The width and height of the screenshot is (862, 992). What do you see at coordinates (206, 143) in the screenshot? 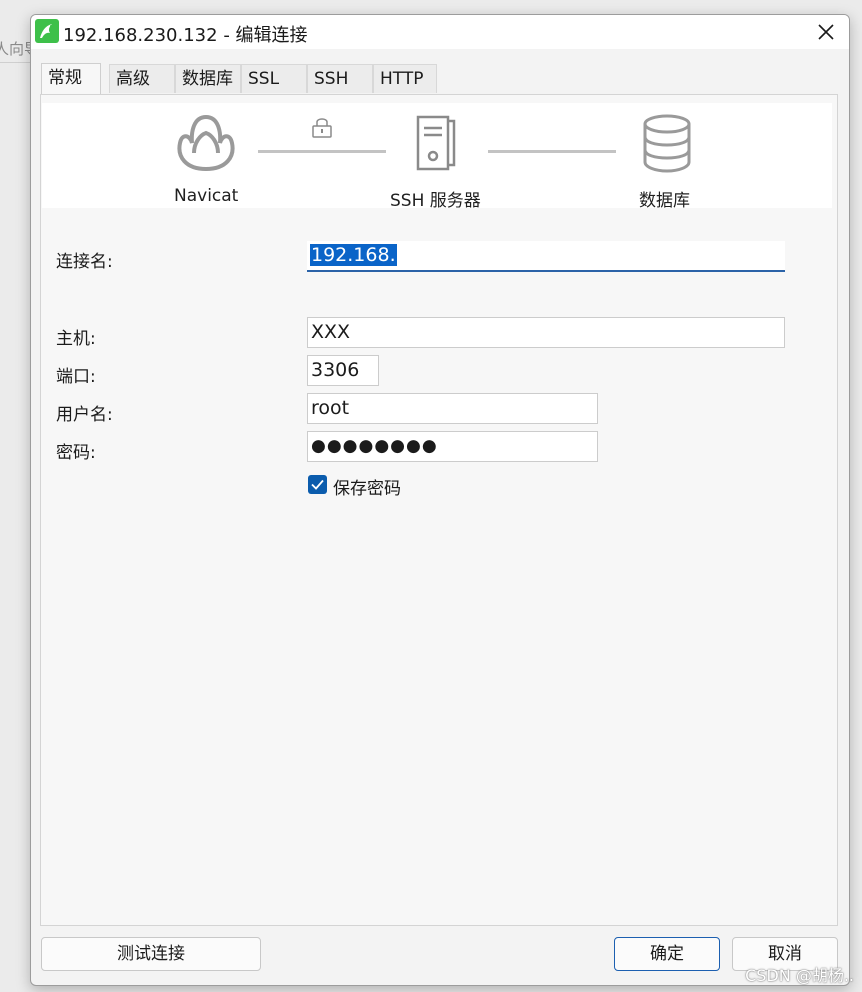
I see `navicat-logo-icon` at bounding box center [206, 143].